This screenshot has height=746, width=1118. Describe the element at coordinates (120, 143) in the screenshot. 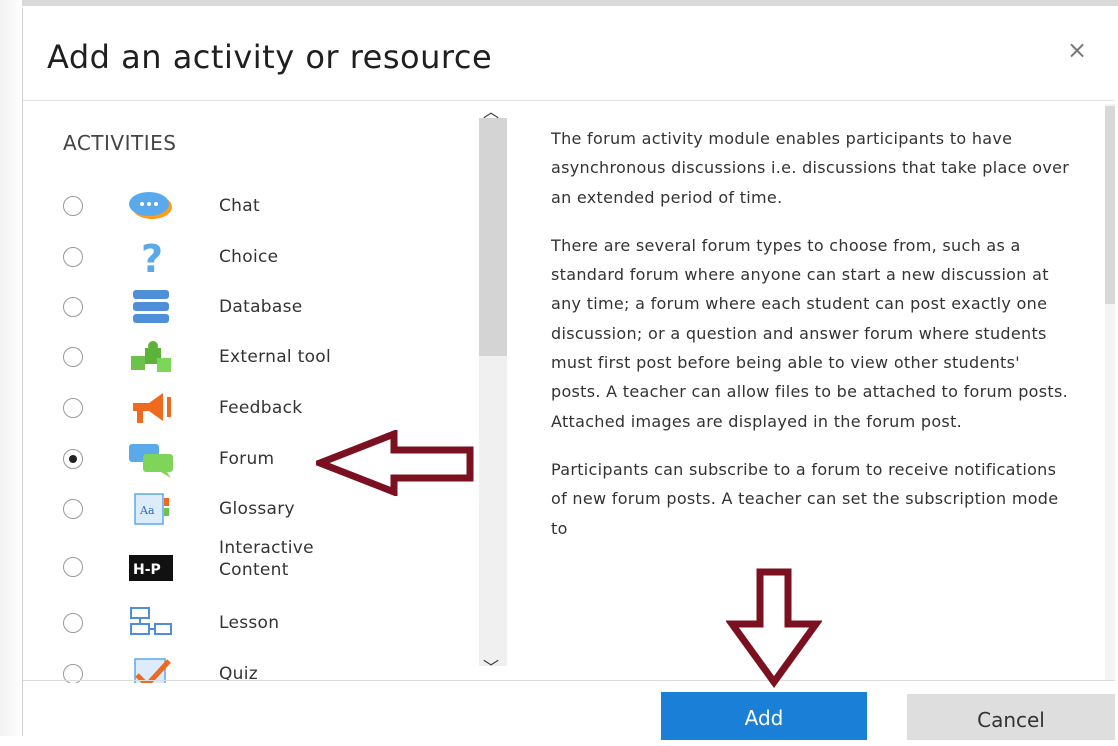

I see `section-title-activities: ACTIVITIES` at that location.